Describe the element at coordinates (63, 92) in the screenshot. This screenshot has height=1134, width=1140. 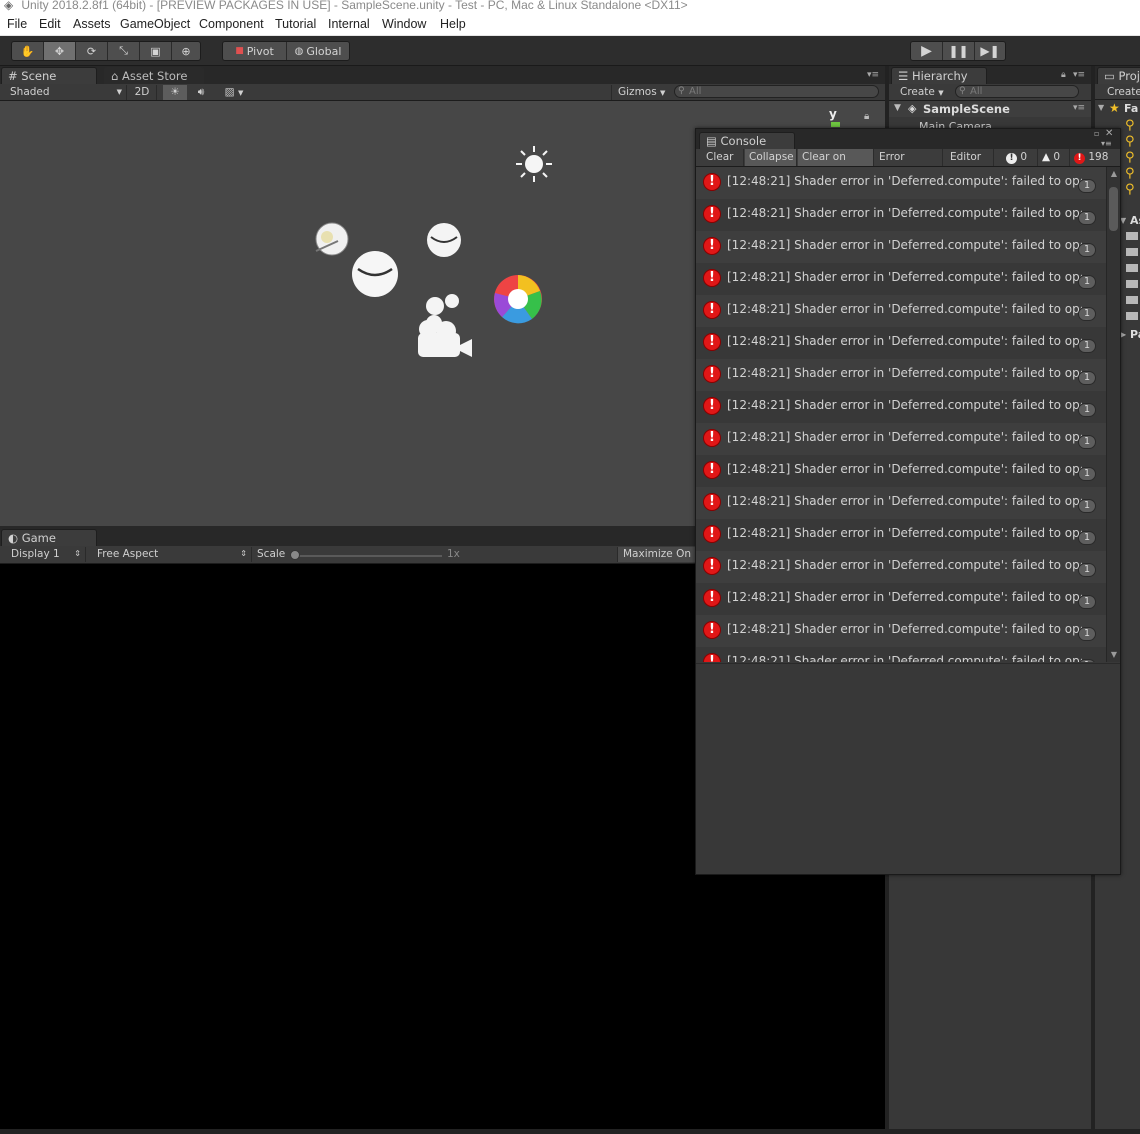
I see `shading-mode-dropdown: Shaded ▼` at that location.